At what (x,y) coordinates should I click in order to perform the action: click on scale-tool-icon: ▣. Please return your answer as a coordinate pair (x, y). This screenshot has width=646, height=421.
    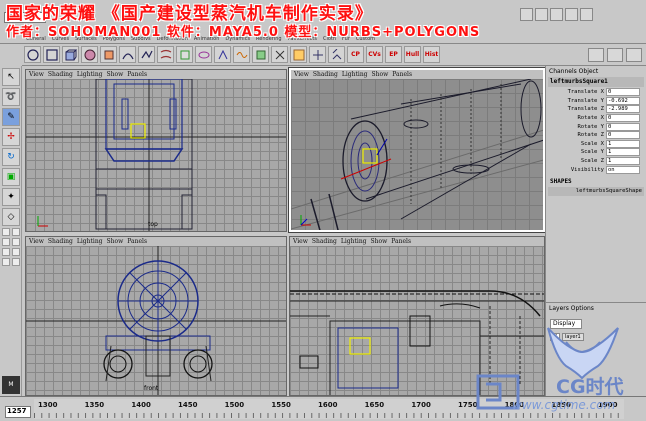
    Looking at the image, I should click on (11, 177).